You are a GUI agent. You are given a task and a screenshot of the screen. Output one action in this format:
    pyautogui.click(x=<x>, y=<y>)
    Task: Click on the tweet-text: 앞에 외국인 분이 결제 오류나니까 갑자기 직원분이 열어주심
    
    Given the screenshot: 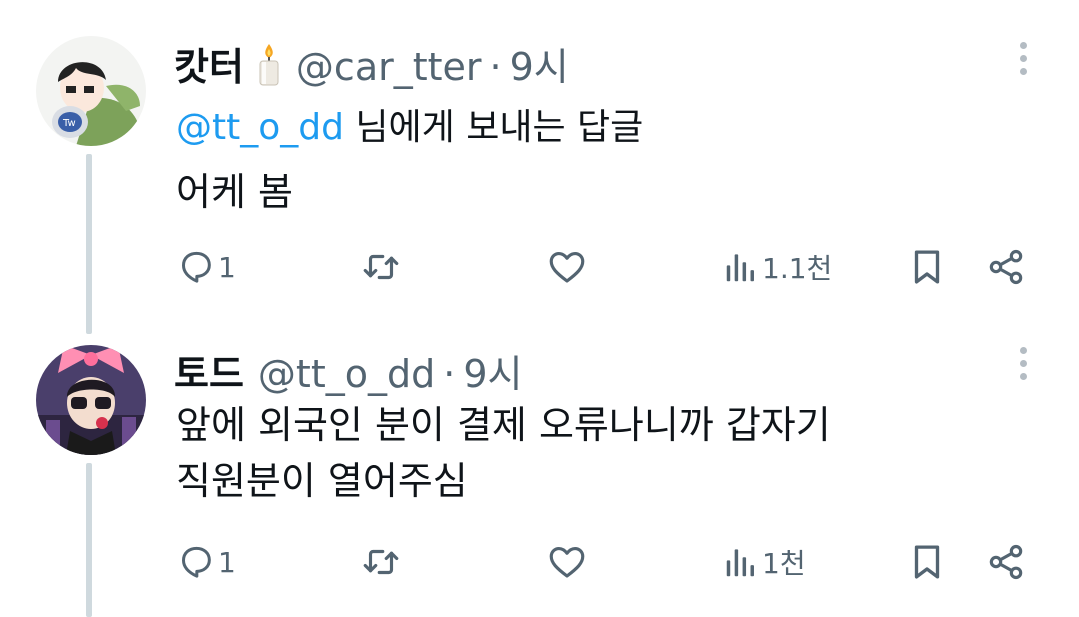 What is the action you would take?
    pyautogui.click(x=503, y=453)
    